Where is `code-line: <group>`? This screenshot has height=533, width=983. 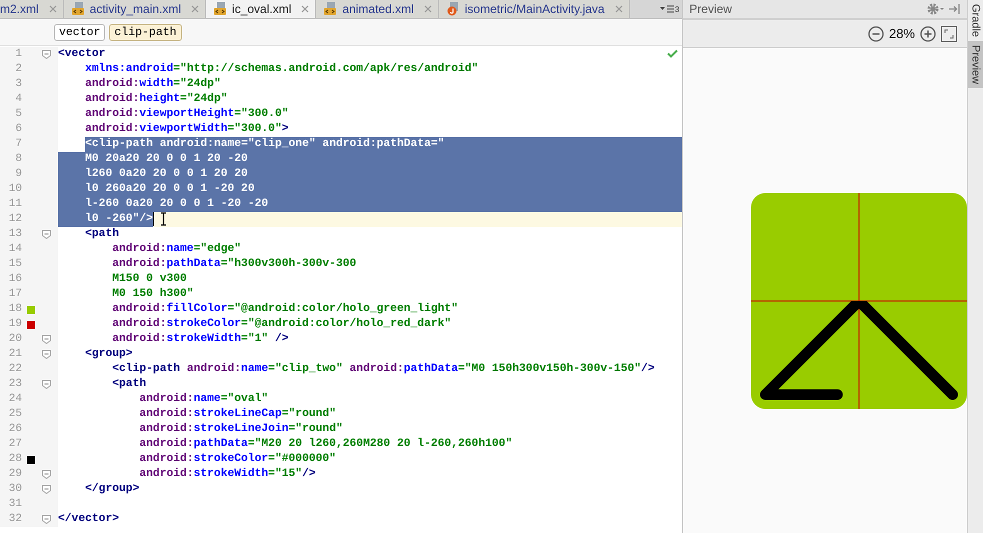
code-line: <group> is located at coordinates (109, 354).